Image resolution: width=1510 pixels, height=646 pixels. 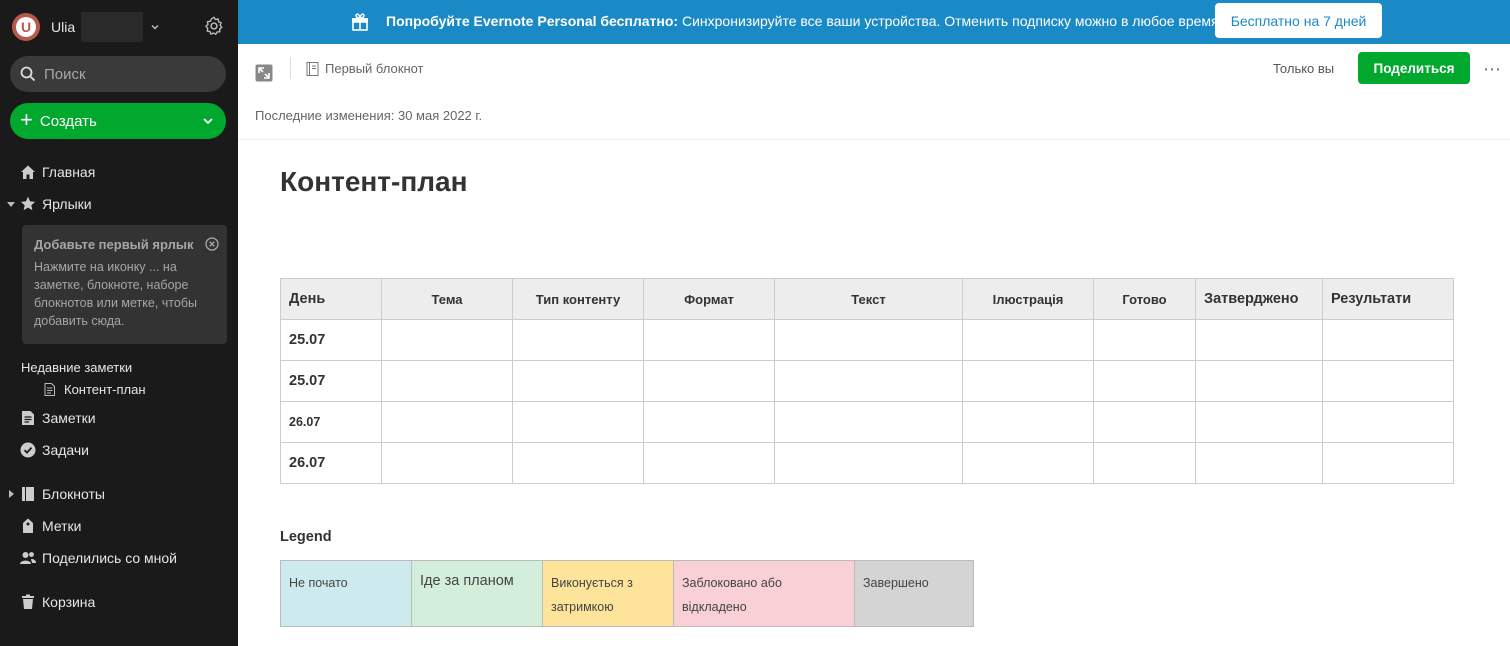 What do you see at coordinates (447, 299) in the screenshot?
I see `table-header-cell: Тема` at bounding box center [447, 299].